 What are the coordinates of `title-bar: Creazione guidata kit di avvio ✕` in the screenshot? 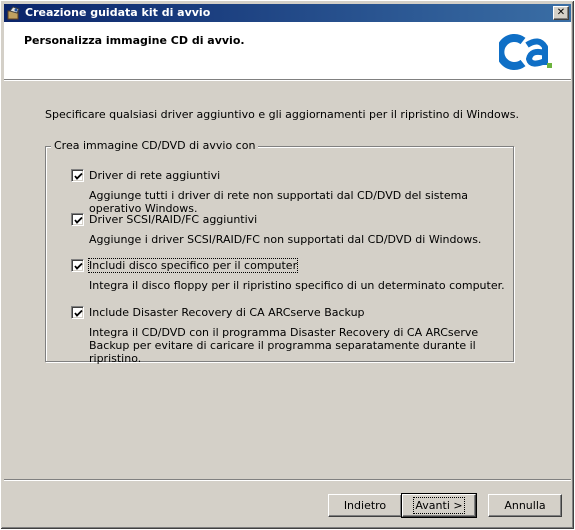 It's located at (287, 13).